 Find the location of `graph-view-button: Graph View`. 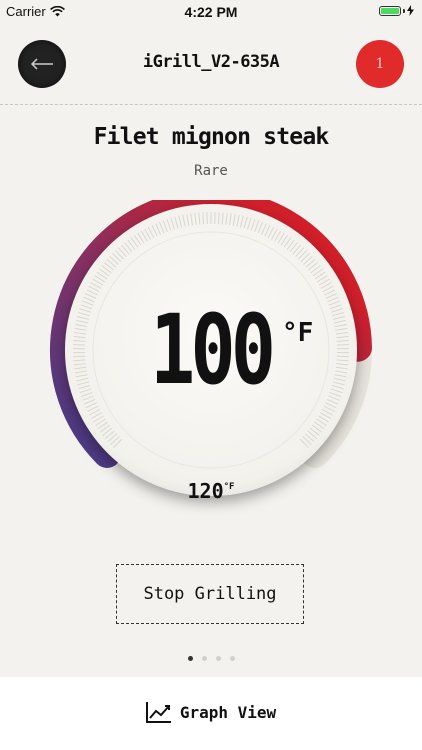

graph-view-button: Graph View is located at coordinates (211, 712).